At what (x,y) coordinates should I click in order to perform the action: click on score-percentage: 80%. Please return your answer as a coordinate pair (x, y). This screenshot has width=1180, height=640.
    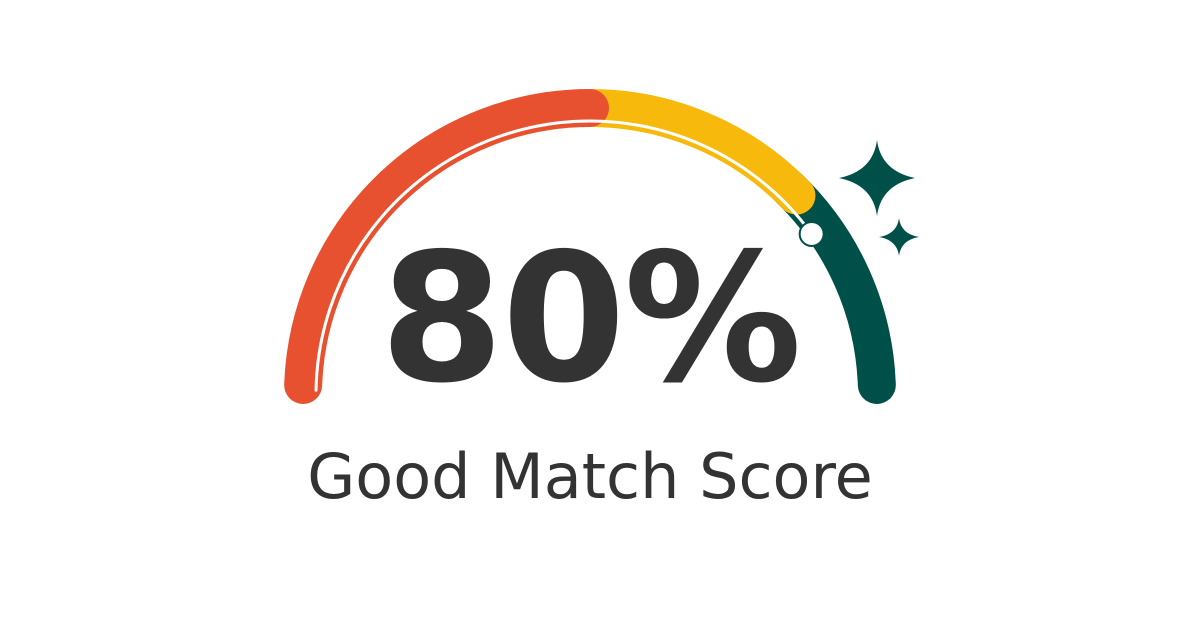
    Looking at the image, I should click on (590, 318).